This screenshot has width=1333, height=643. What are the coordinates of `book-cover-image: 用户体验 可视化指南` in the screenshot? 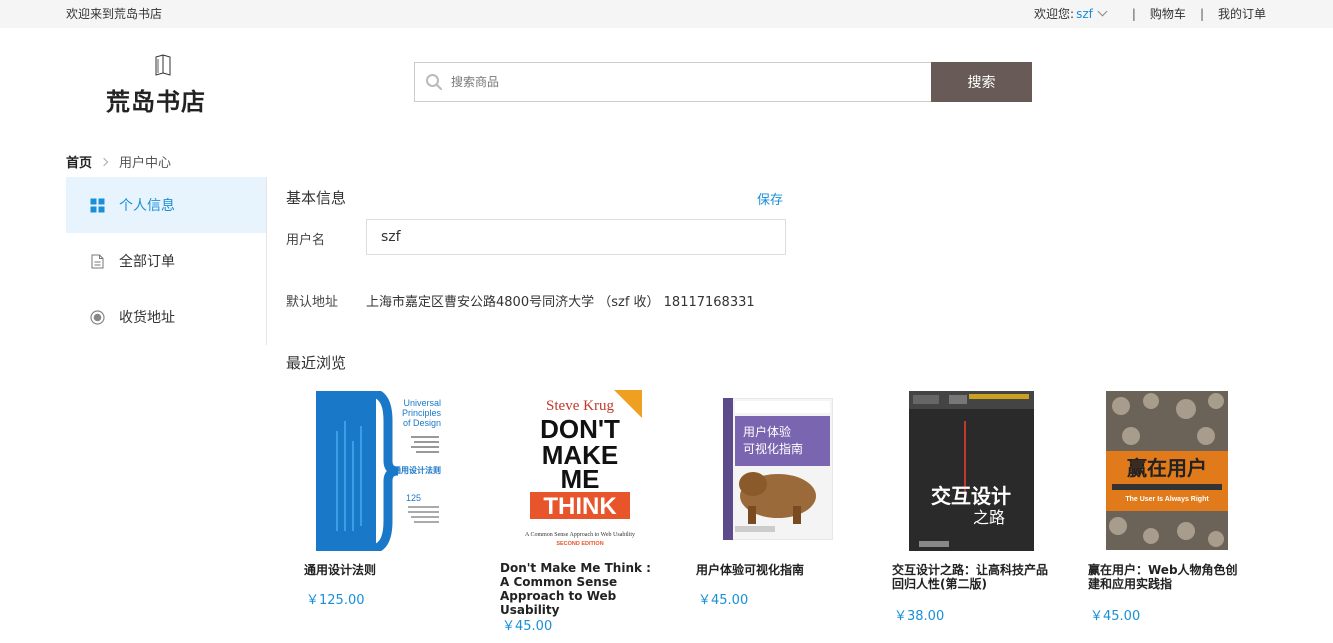 It's located at (778, 469).